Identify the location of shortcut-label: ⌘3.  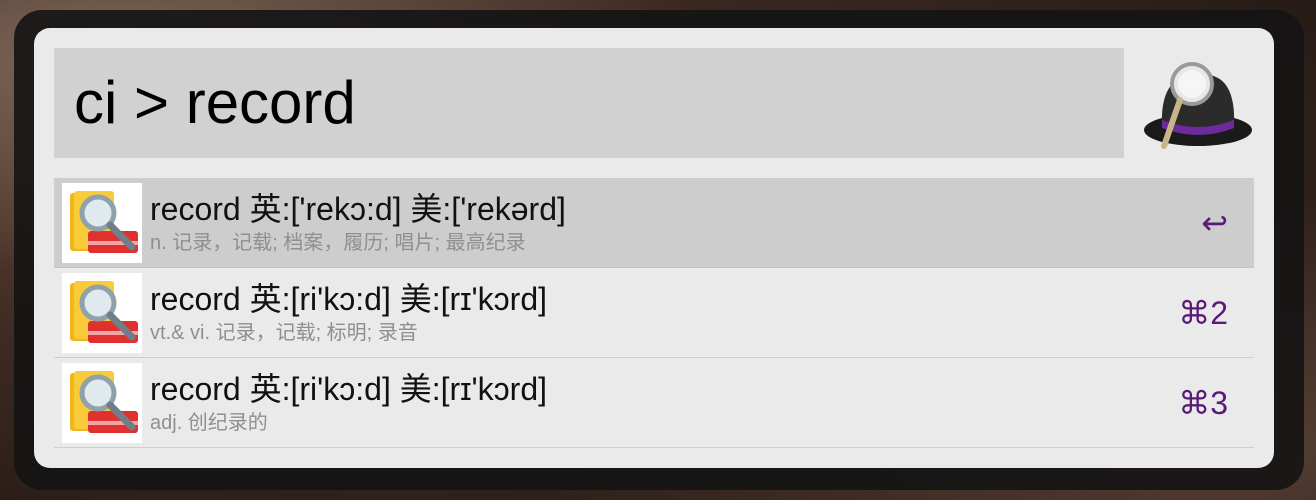
(1203, 403).